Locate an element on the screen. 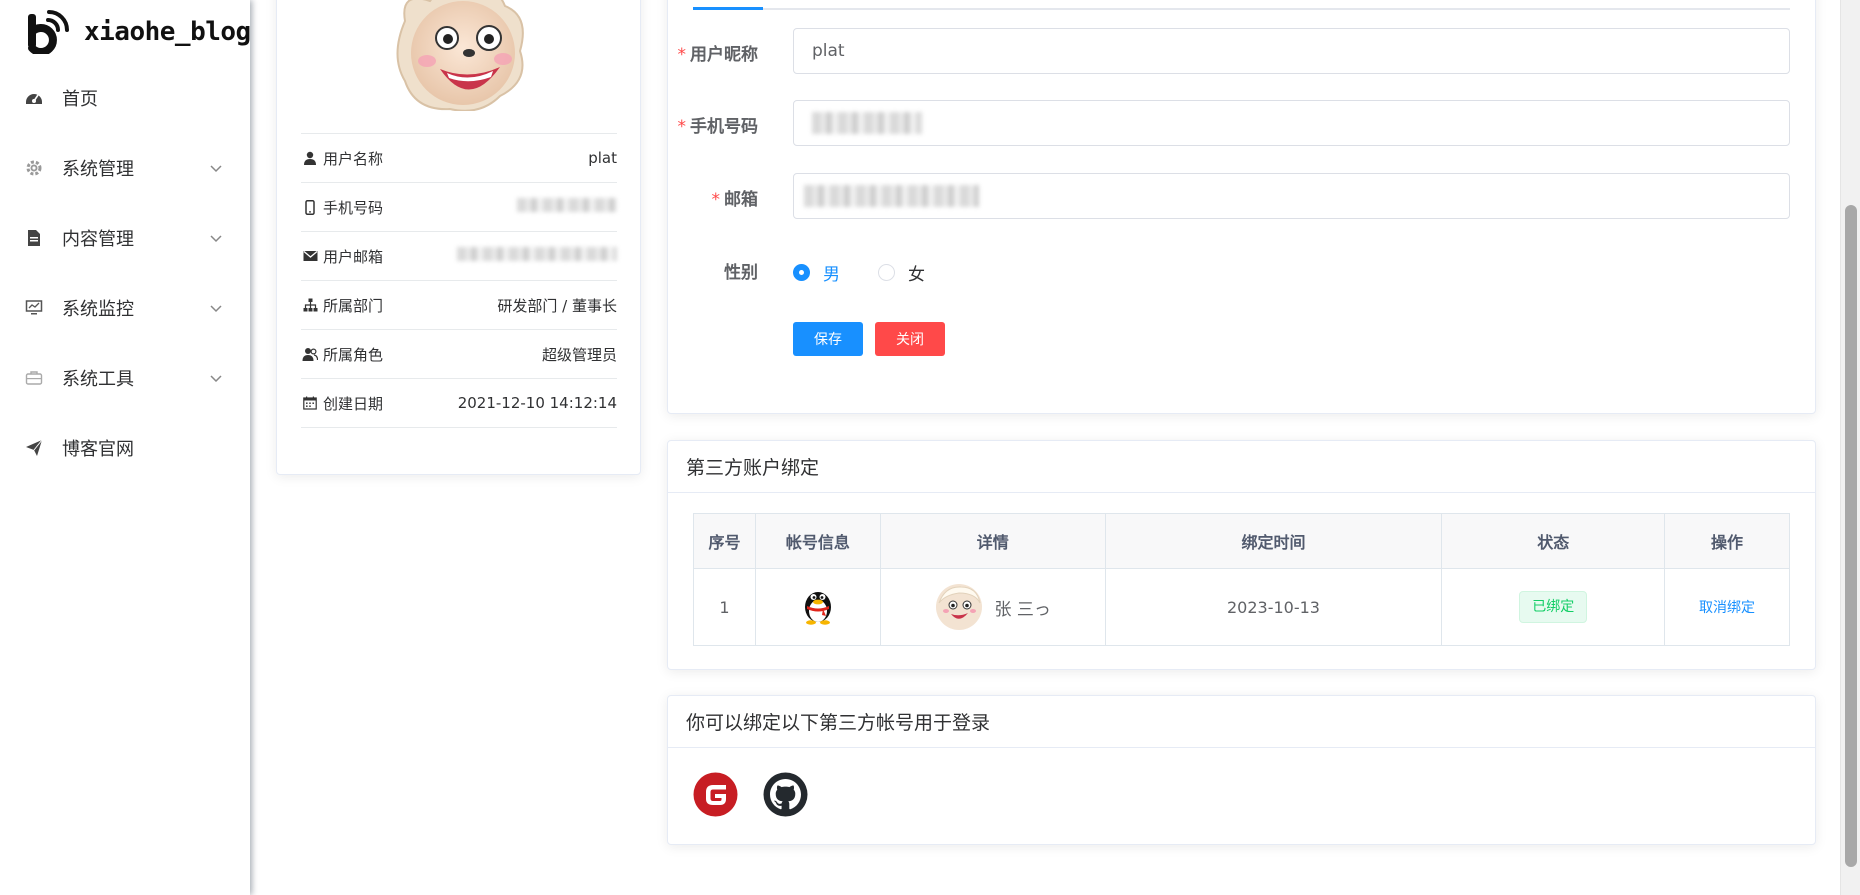 The image size is (1860, 895). cell-account is located at coordinates (817, 607).